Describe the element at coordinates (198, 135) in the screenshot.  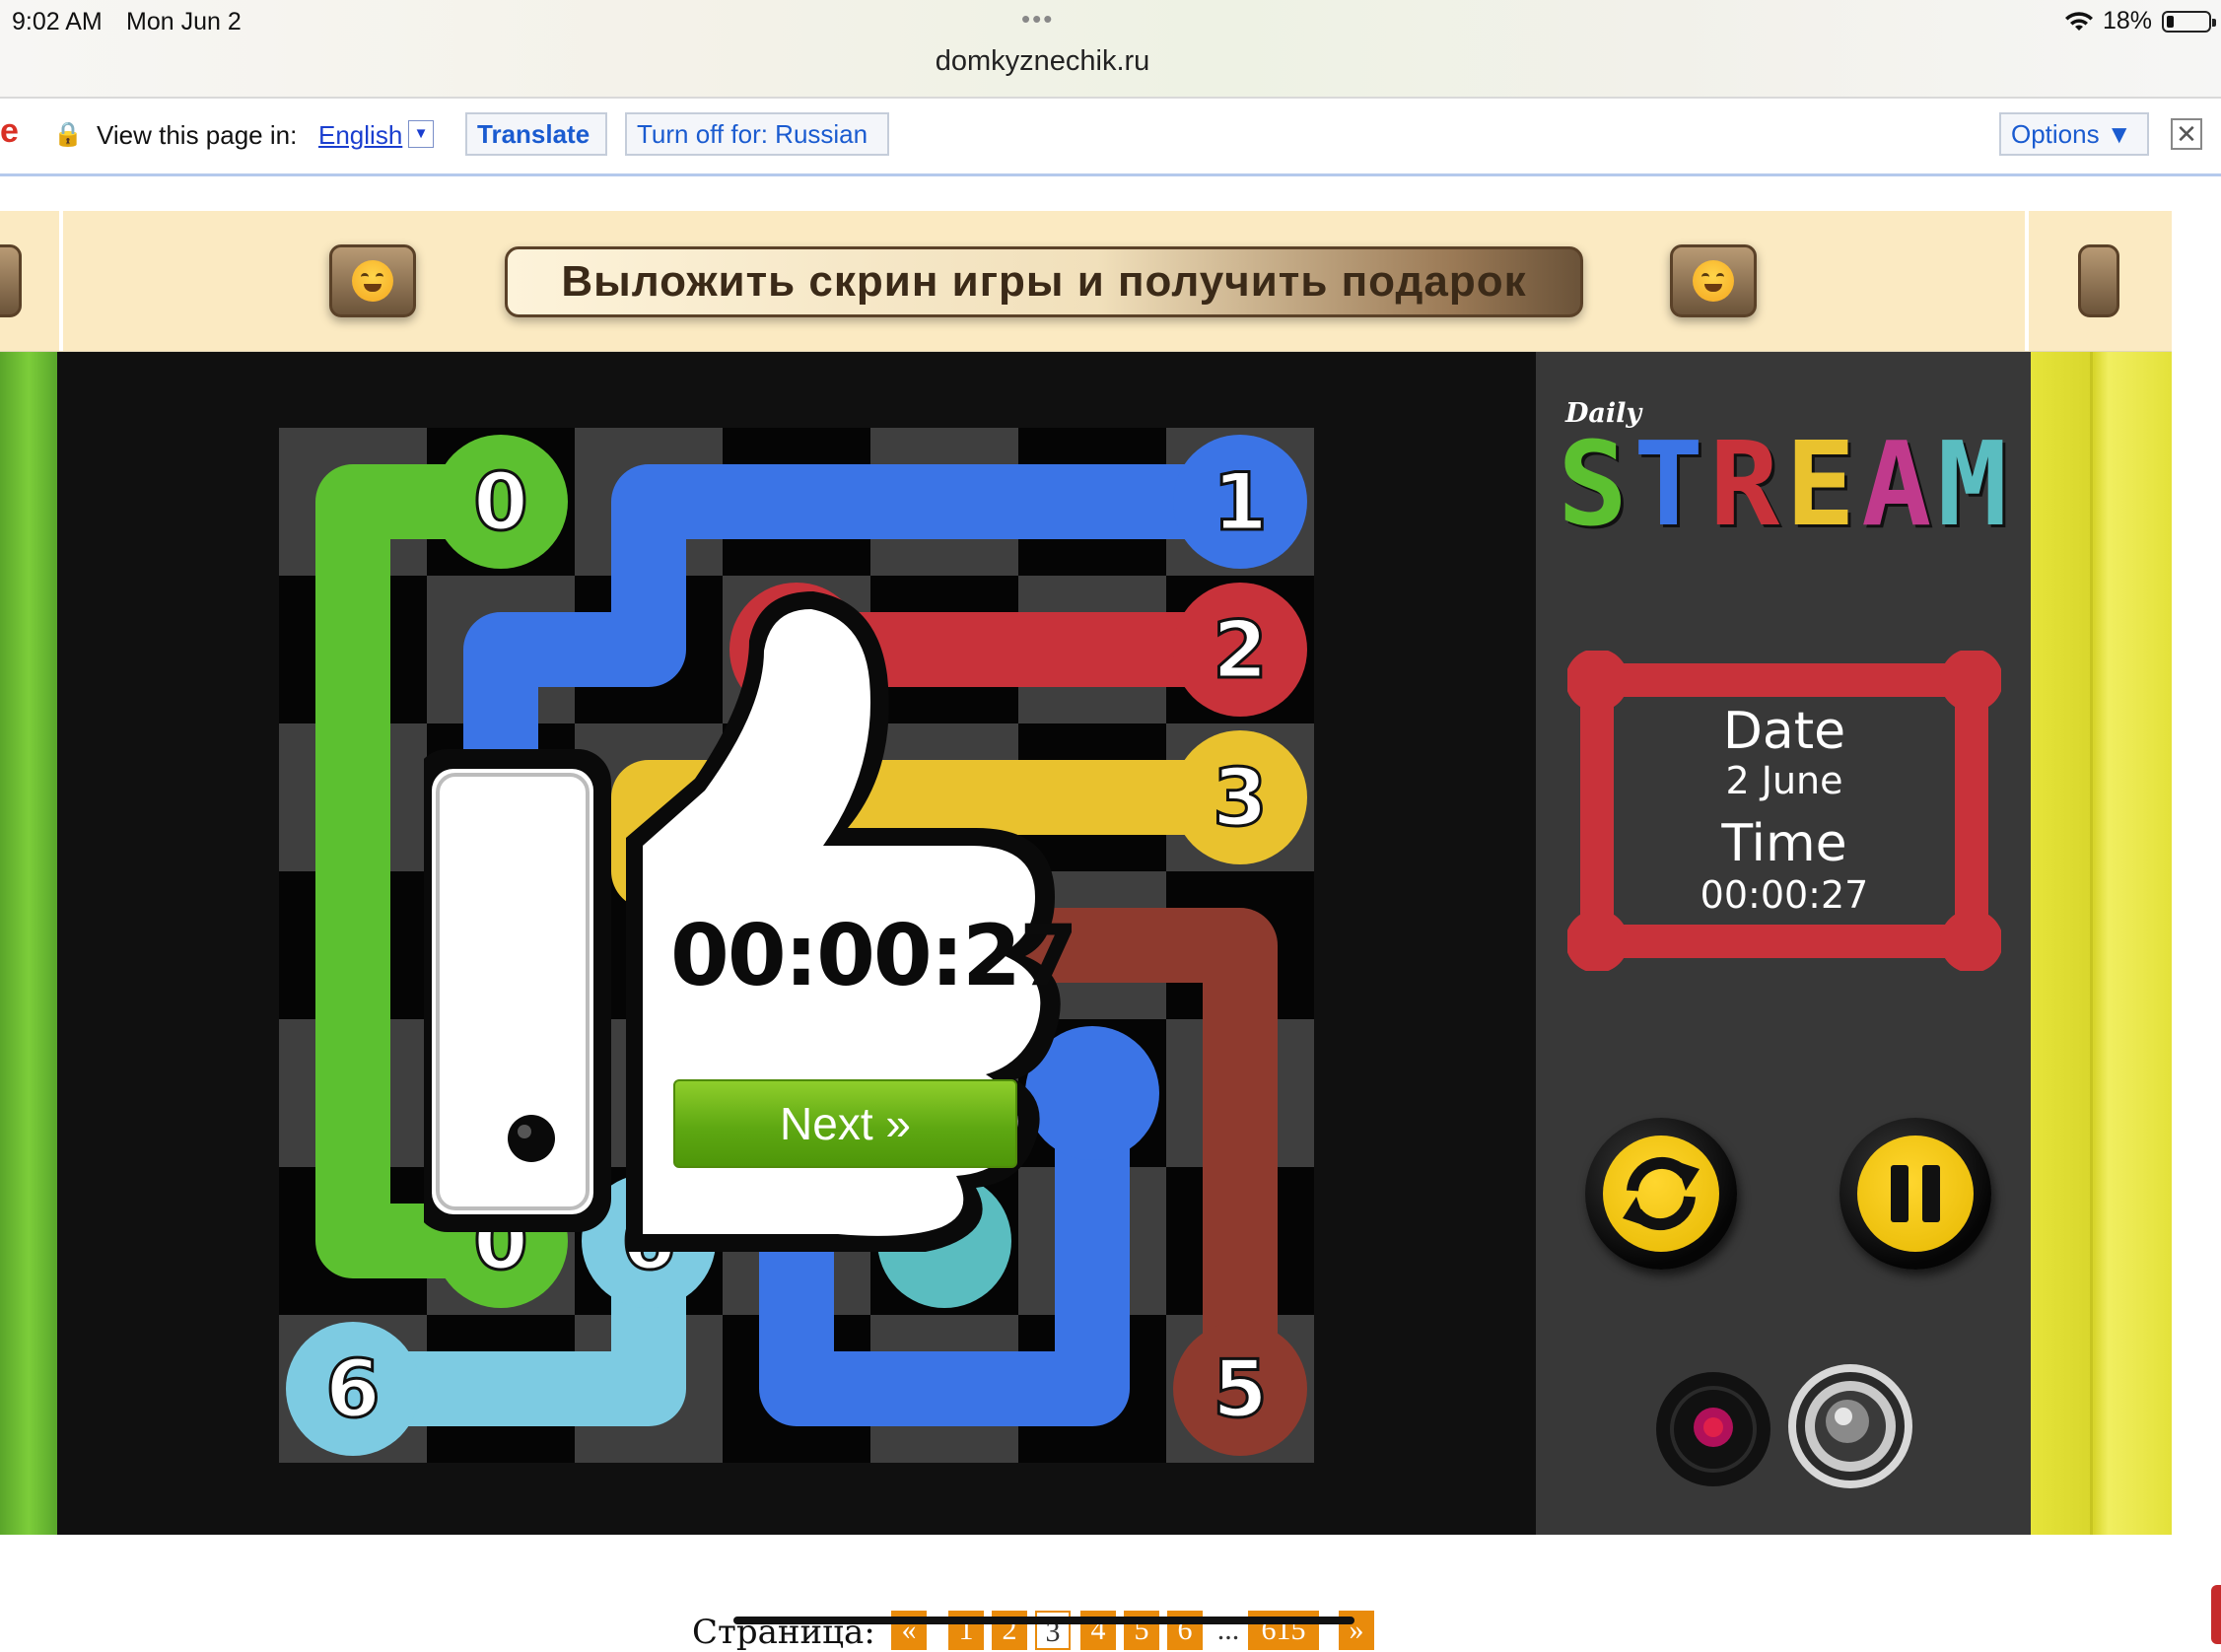
I see `translate-prompt: View this page in:` at that location.